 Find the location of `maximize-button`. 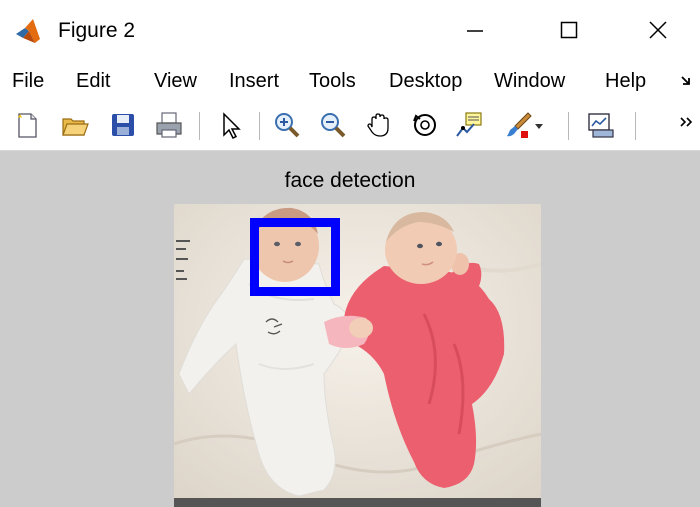

maximize-button is located at coordinates (569, 30).